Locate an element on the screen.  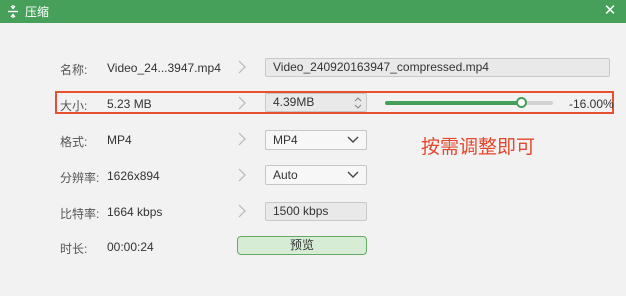
compress-icon is located at coordinates (13, 11).